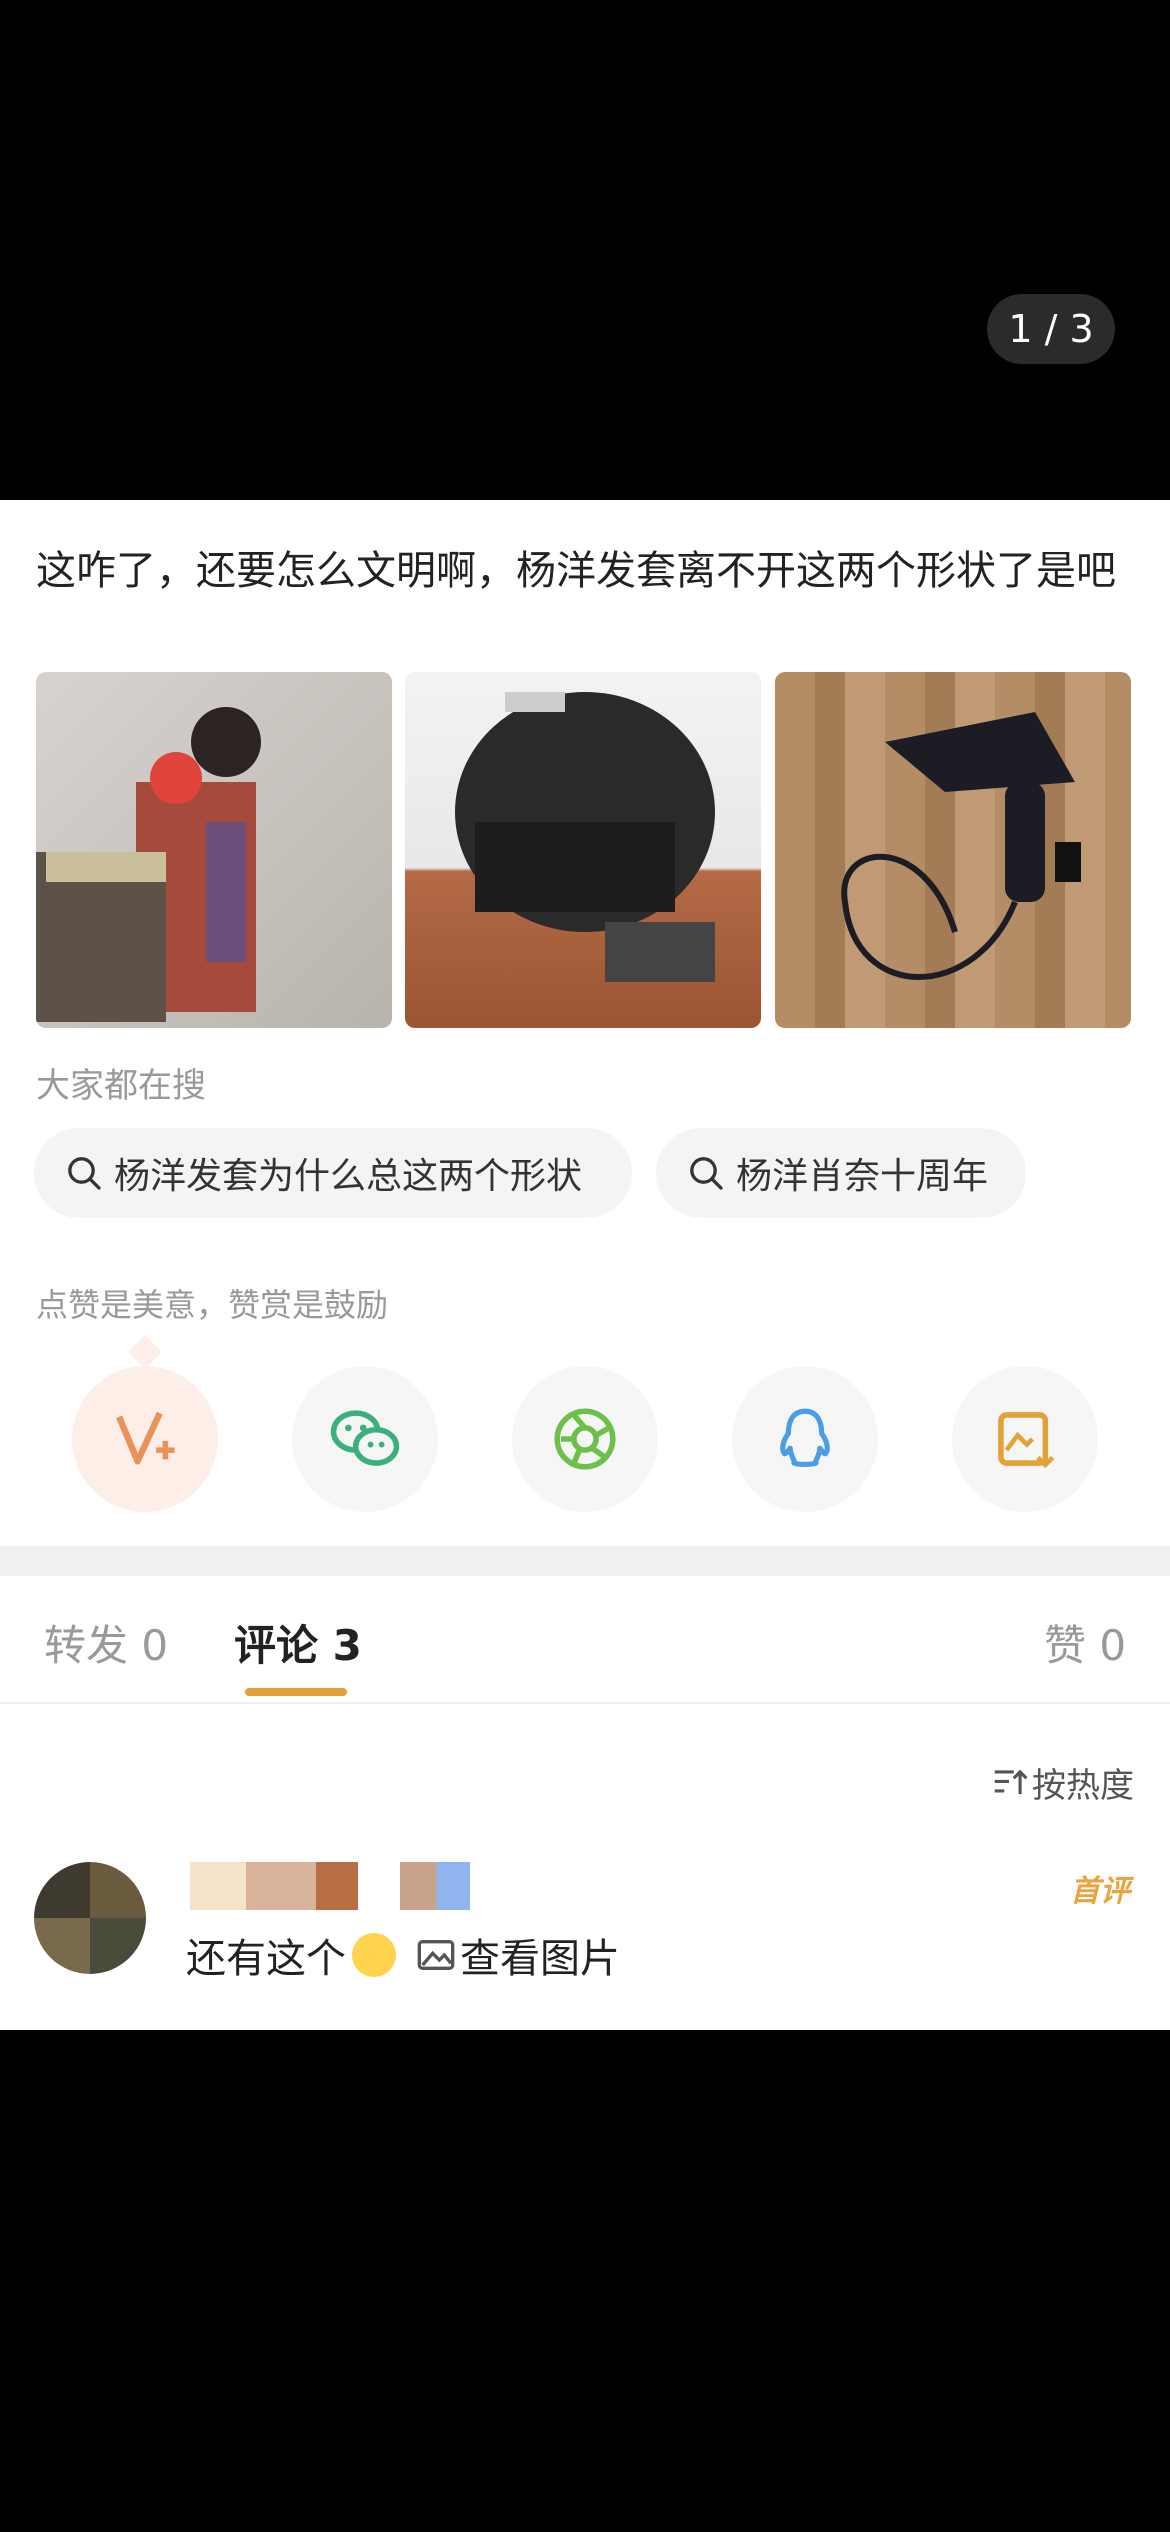  I want to click on save-image-button, so click(1025, 1439).